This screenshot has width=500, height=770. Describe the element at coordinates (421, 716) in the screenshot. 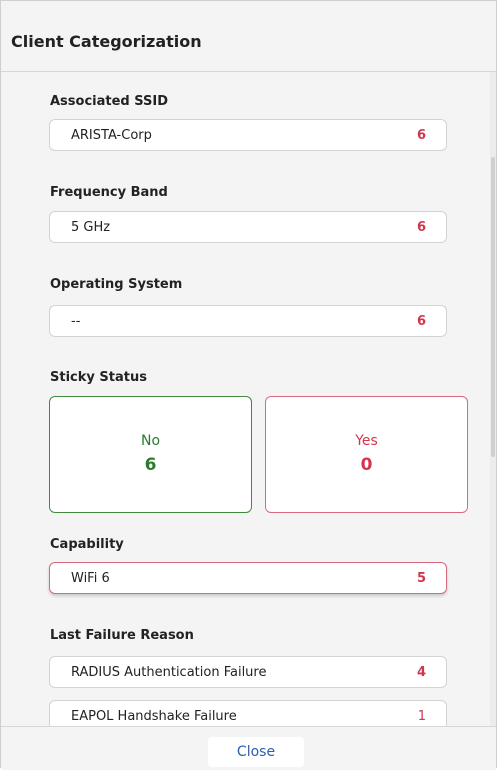

I see `item-count: 1` at that location.